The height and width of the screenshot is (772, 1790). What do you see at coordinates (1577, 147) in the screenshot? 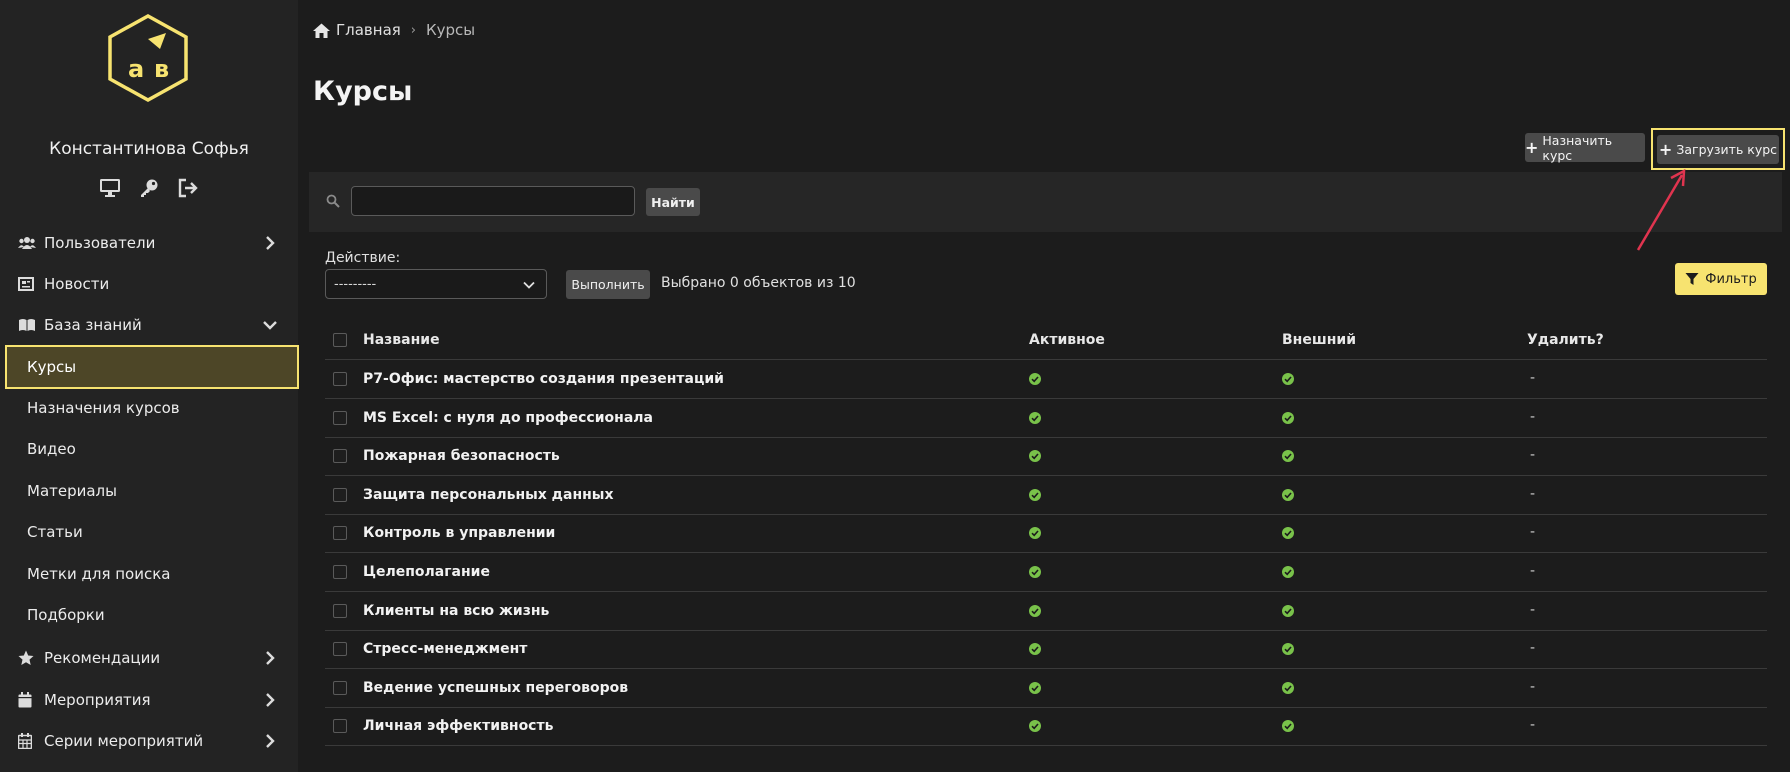
I see `assign-course-label: Назначить курс` at bounding box center [1577, 147].